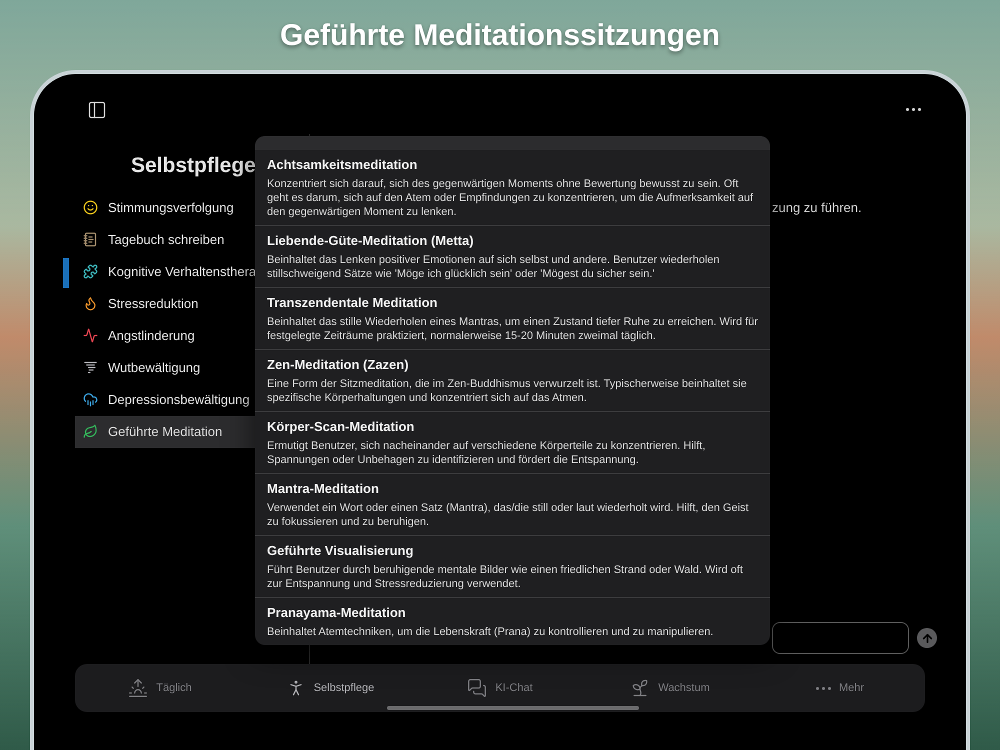 The width and height of the screenshot is (1000, 750). Describe the element at coordinates (670, 688) in the screenshot. I see `tab-item: Wachstum` at that location.